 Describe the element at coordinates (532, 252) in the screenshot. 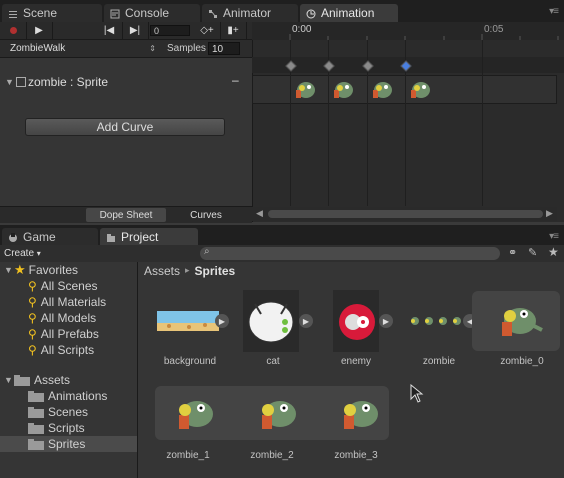

I see `filter-label-icon: ✎` at that location.